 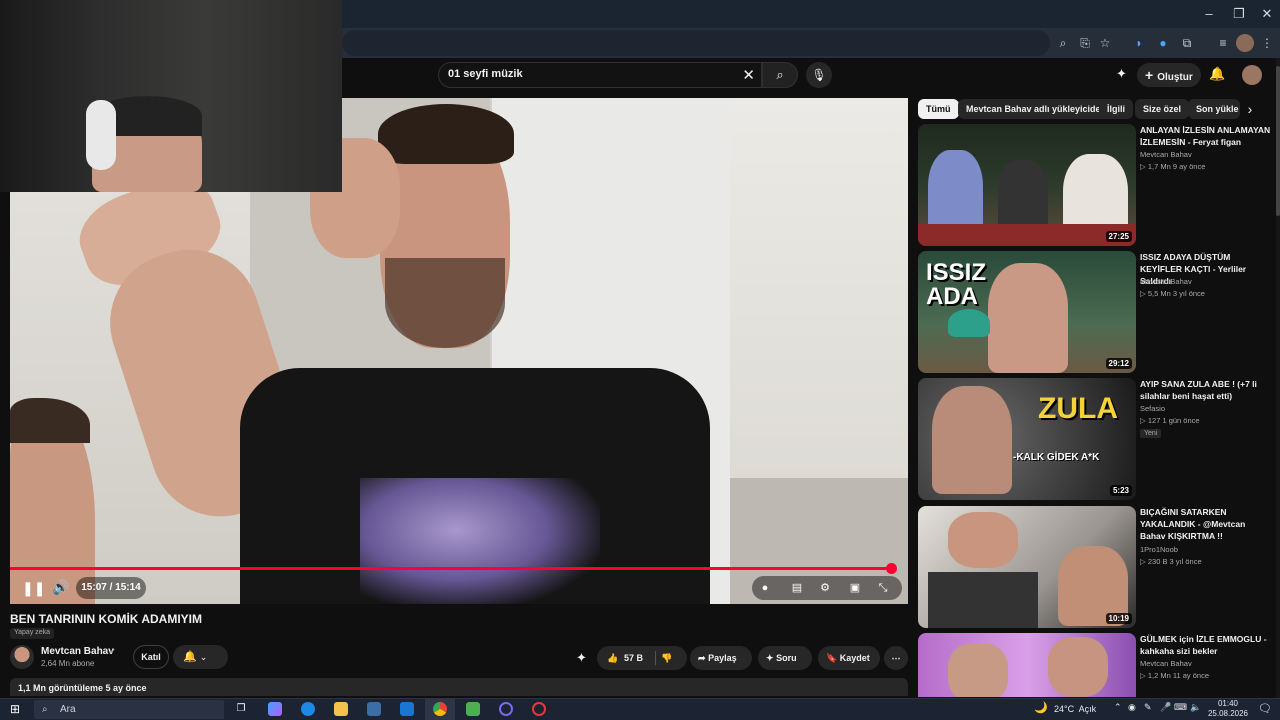 What do you see at coordinates (1159, 549) in the screenshot?
I see `related-channel: 1Pro1Noob` at bounding box center [1159, 549].